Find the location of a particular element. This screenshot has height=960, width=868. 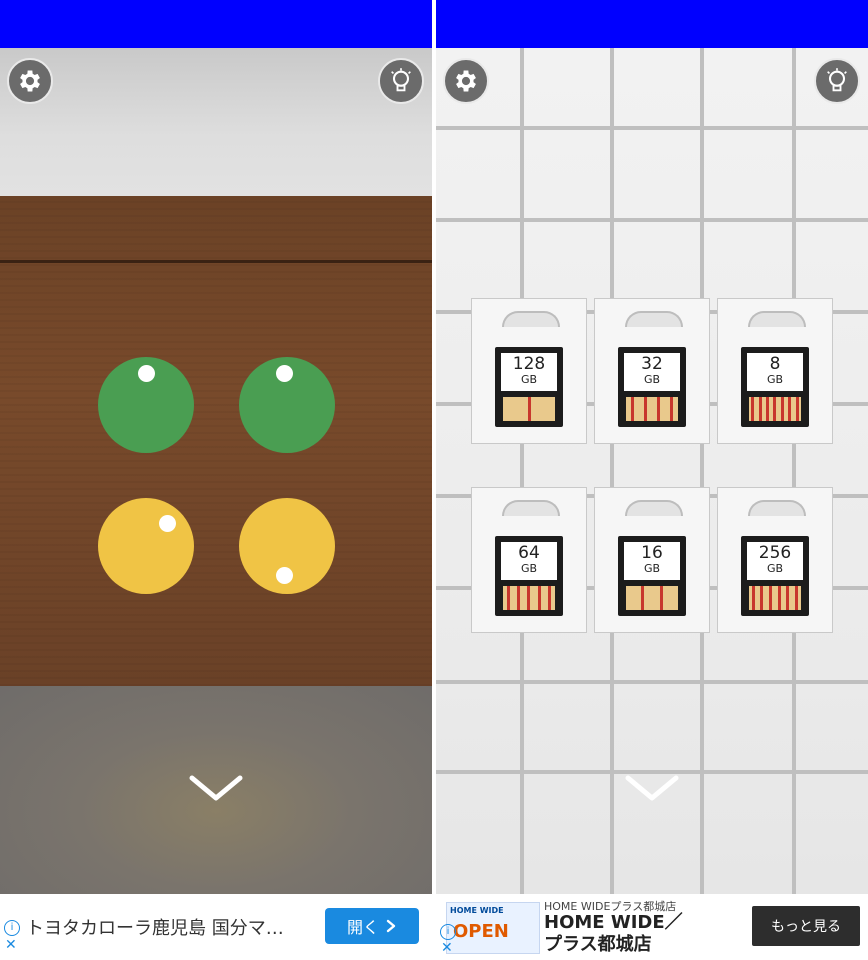

sd-card-package-64: 64 GB is located at coordinates (529, 560).